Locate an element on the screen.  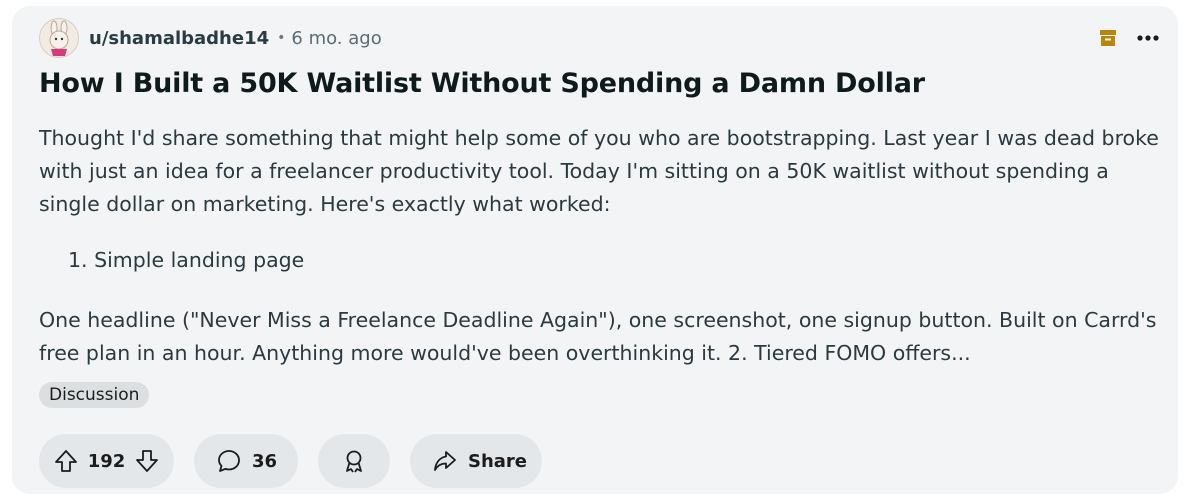
more-options-icon is located at coordinates (1148, 38).